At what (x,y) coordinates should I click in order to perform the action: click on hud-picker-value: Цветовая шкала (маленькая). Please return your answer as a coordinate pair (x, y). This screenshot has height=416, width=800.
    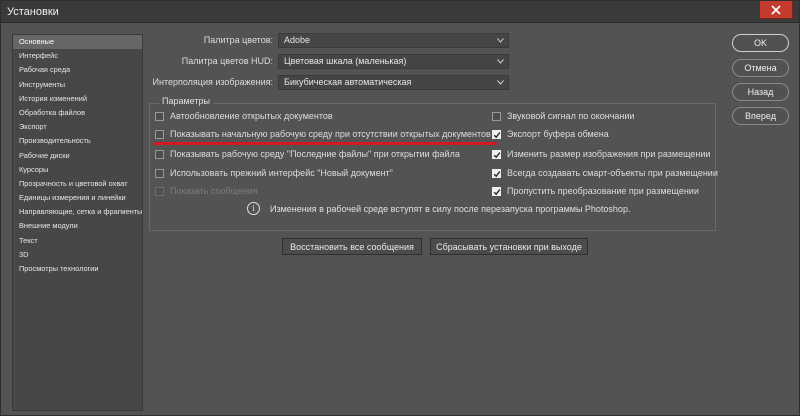
    Looking at the image, I should click on (345, 61).